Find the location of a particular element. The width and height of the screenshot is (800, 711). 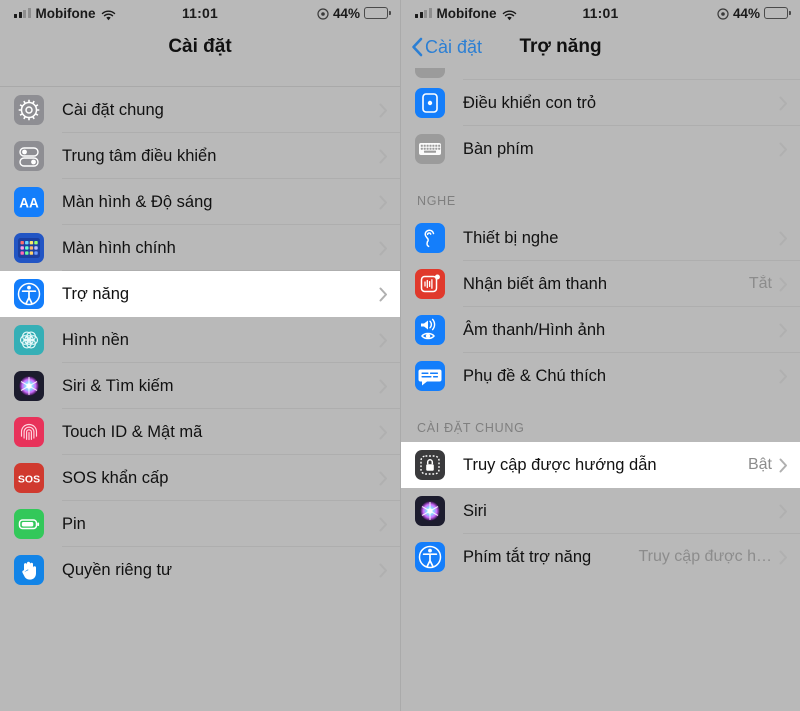

captions-icon is located at coordinates (430, 376).